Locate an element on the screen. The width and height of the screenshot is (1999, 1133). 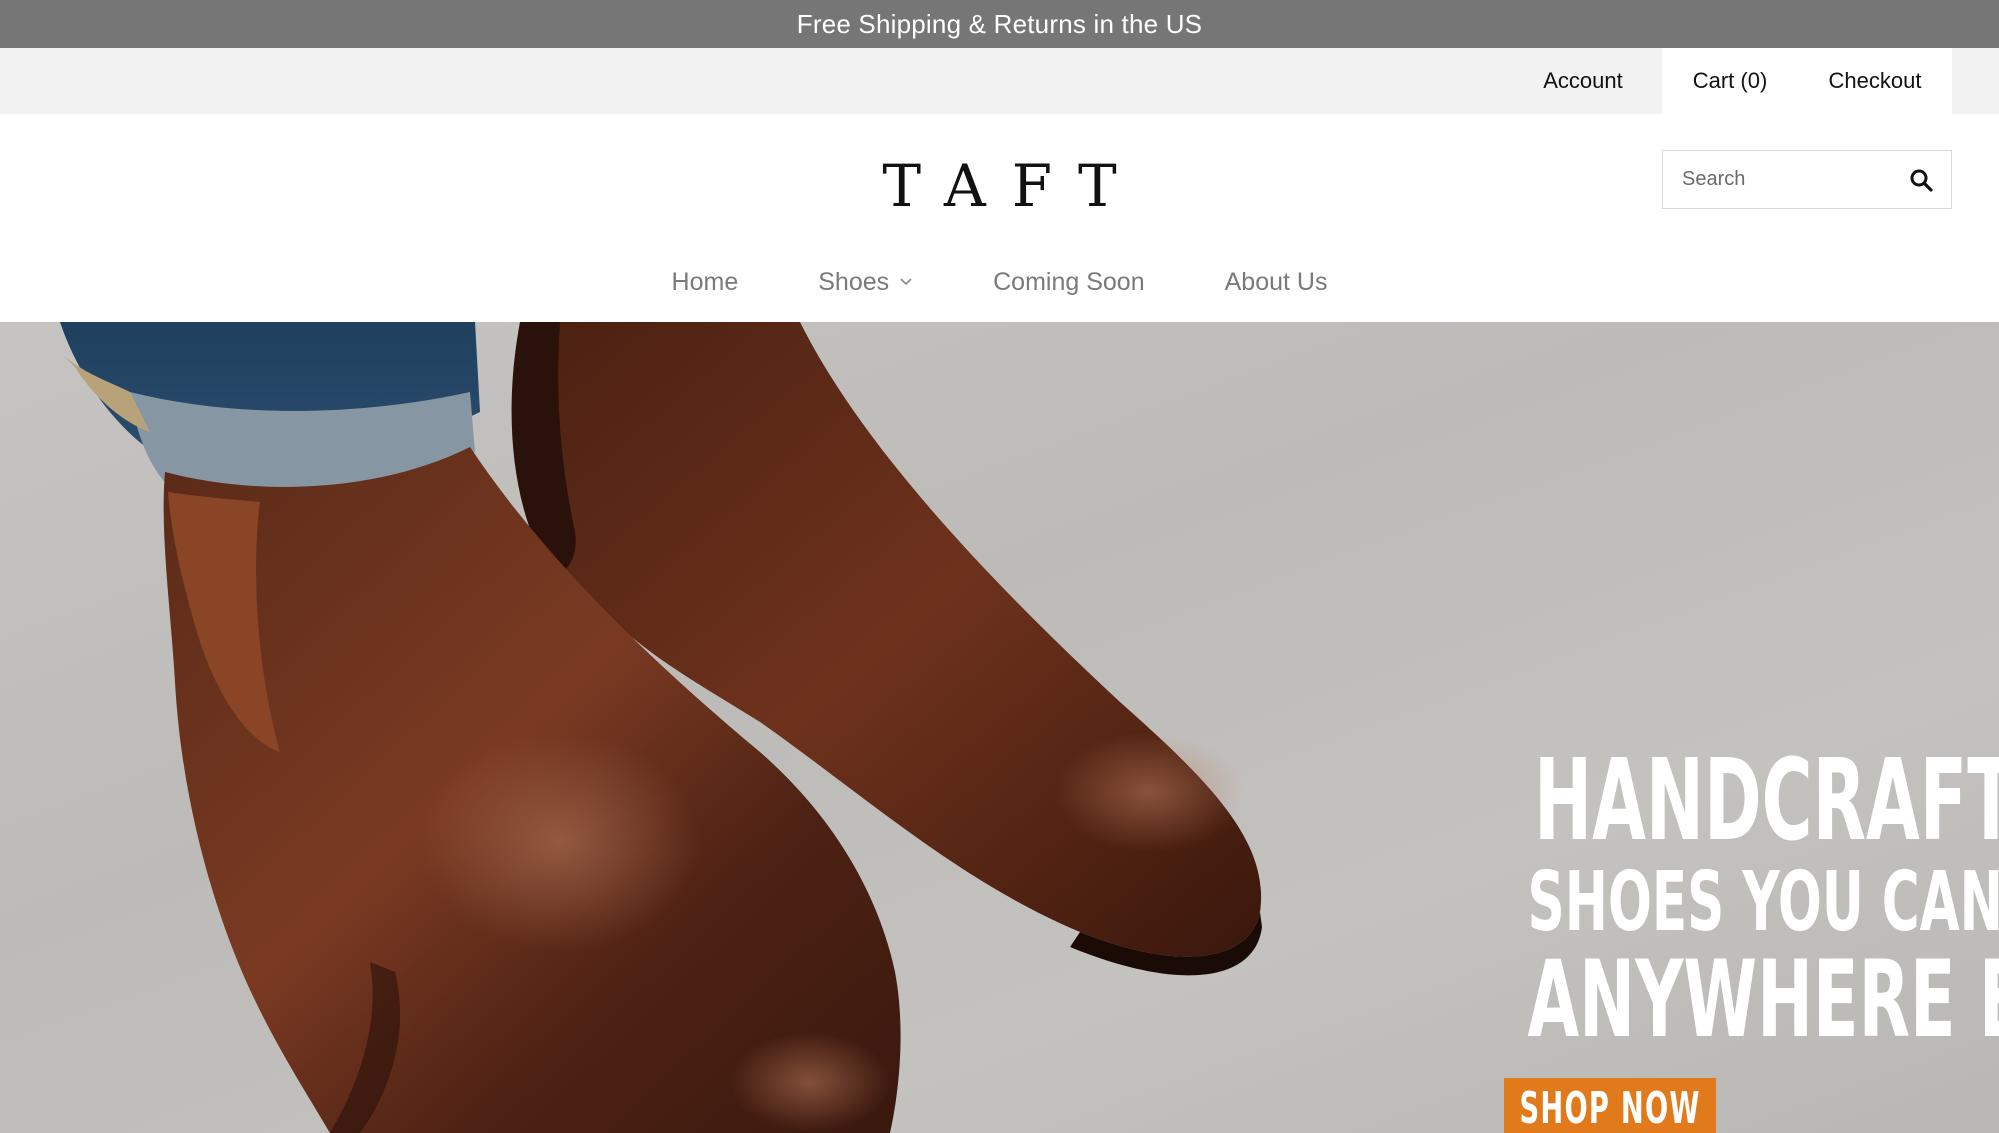
hero-line-3: ANYWHERE ELSE is located at coordinates (1763, 999).